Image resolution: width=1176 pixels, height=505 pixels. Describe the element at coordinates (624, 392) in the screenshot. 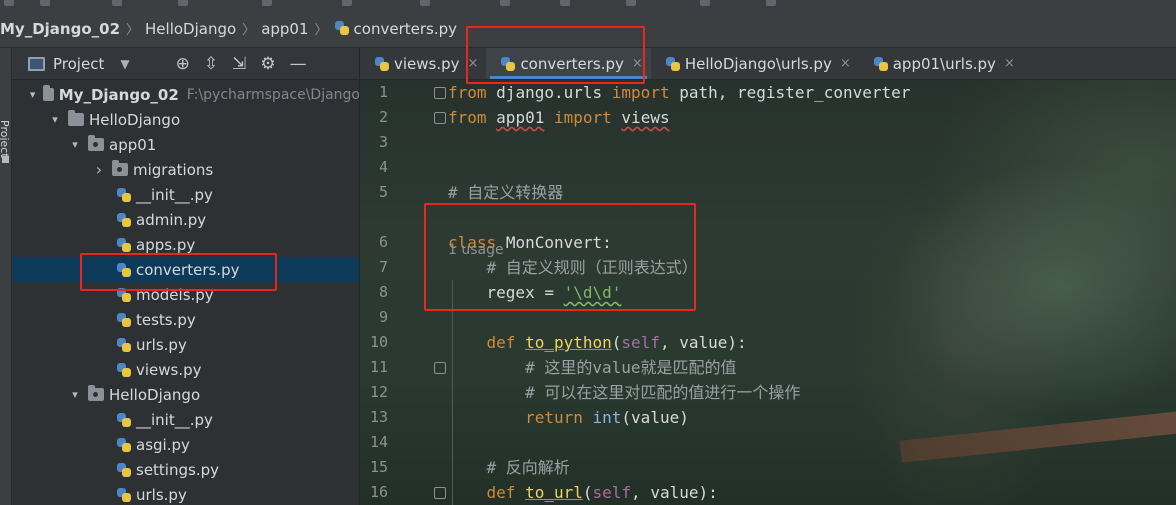

I see `code-line: # 可以在这里对匹配的值进行一个操作` at that location.